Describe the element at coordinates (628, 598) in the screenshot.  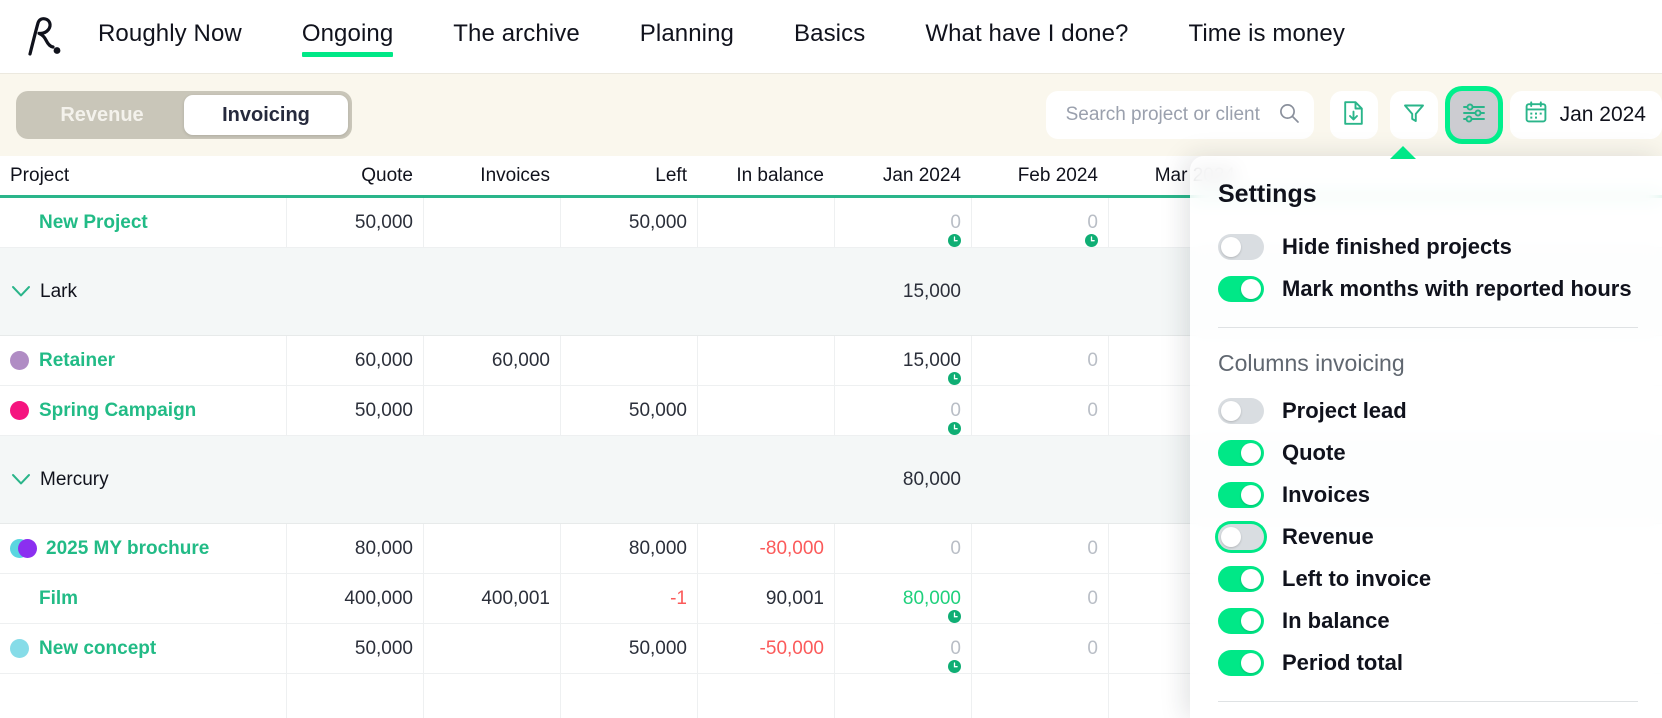
I see `cell-left: -1` at that location.